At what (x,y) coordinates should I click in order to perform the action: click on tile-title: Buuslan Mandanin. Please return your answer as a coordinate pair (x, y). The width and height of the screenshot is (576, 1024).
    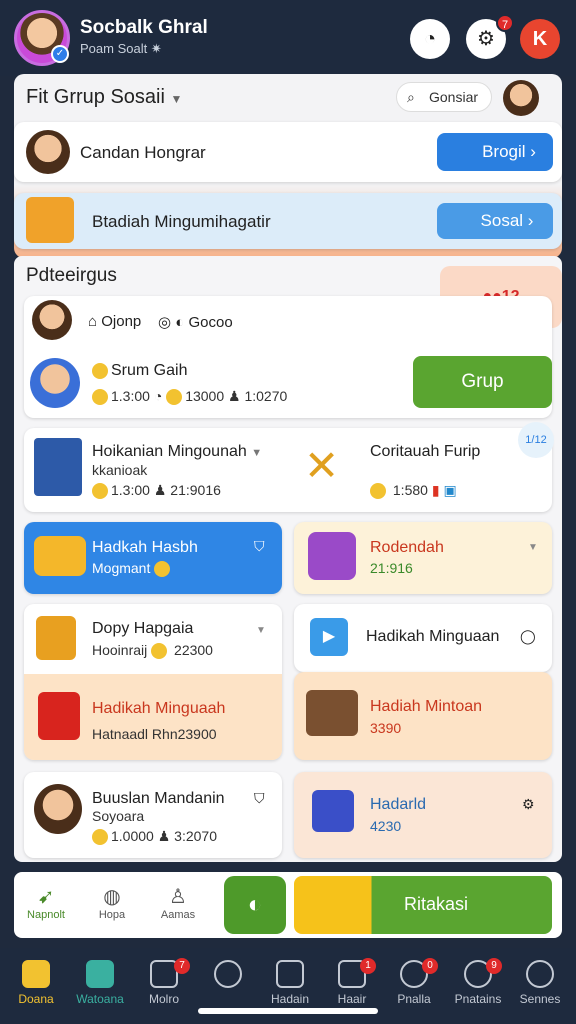
    Looking at the image, I should click on (158, 798).